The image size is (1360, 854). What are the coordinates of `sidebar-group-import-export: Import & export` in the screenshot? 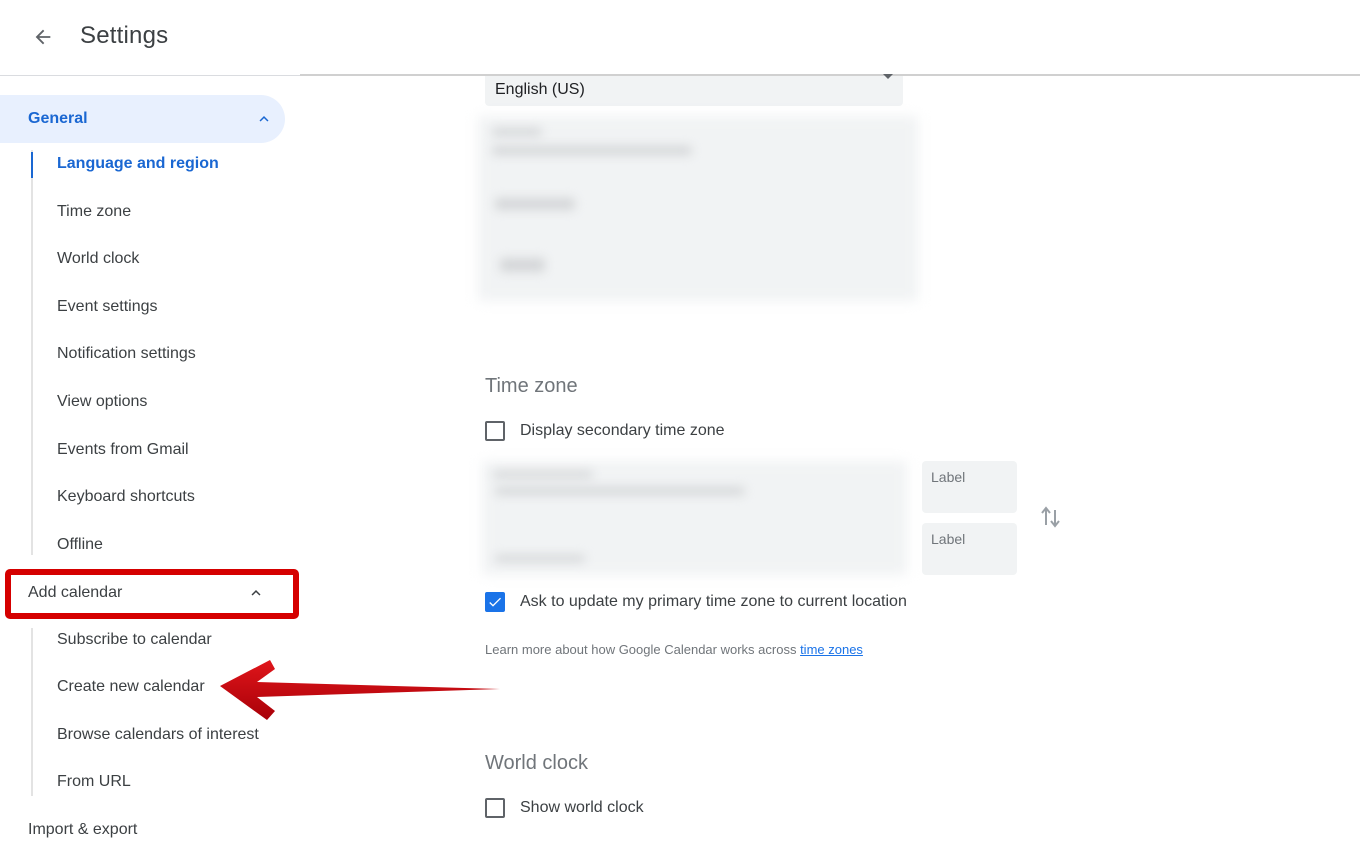 It's located at (142, 830).